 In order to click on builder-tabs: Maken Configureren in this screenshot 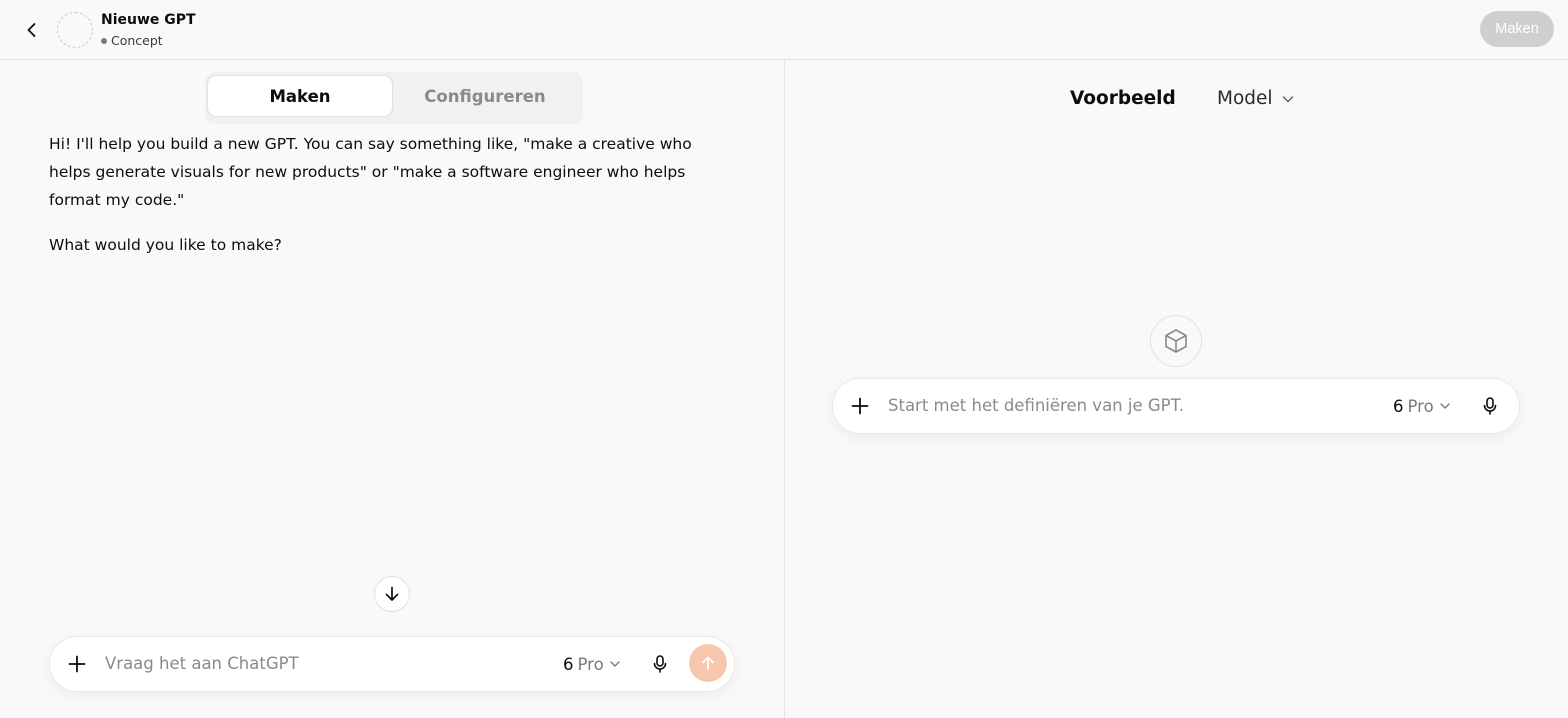, I will do `click(394, 98)`.